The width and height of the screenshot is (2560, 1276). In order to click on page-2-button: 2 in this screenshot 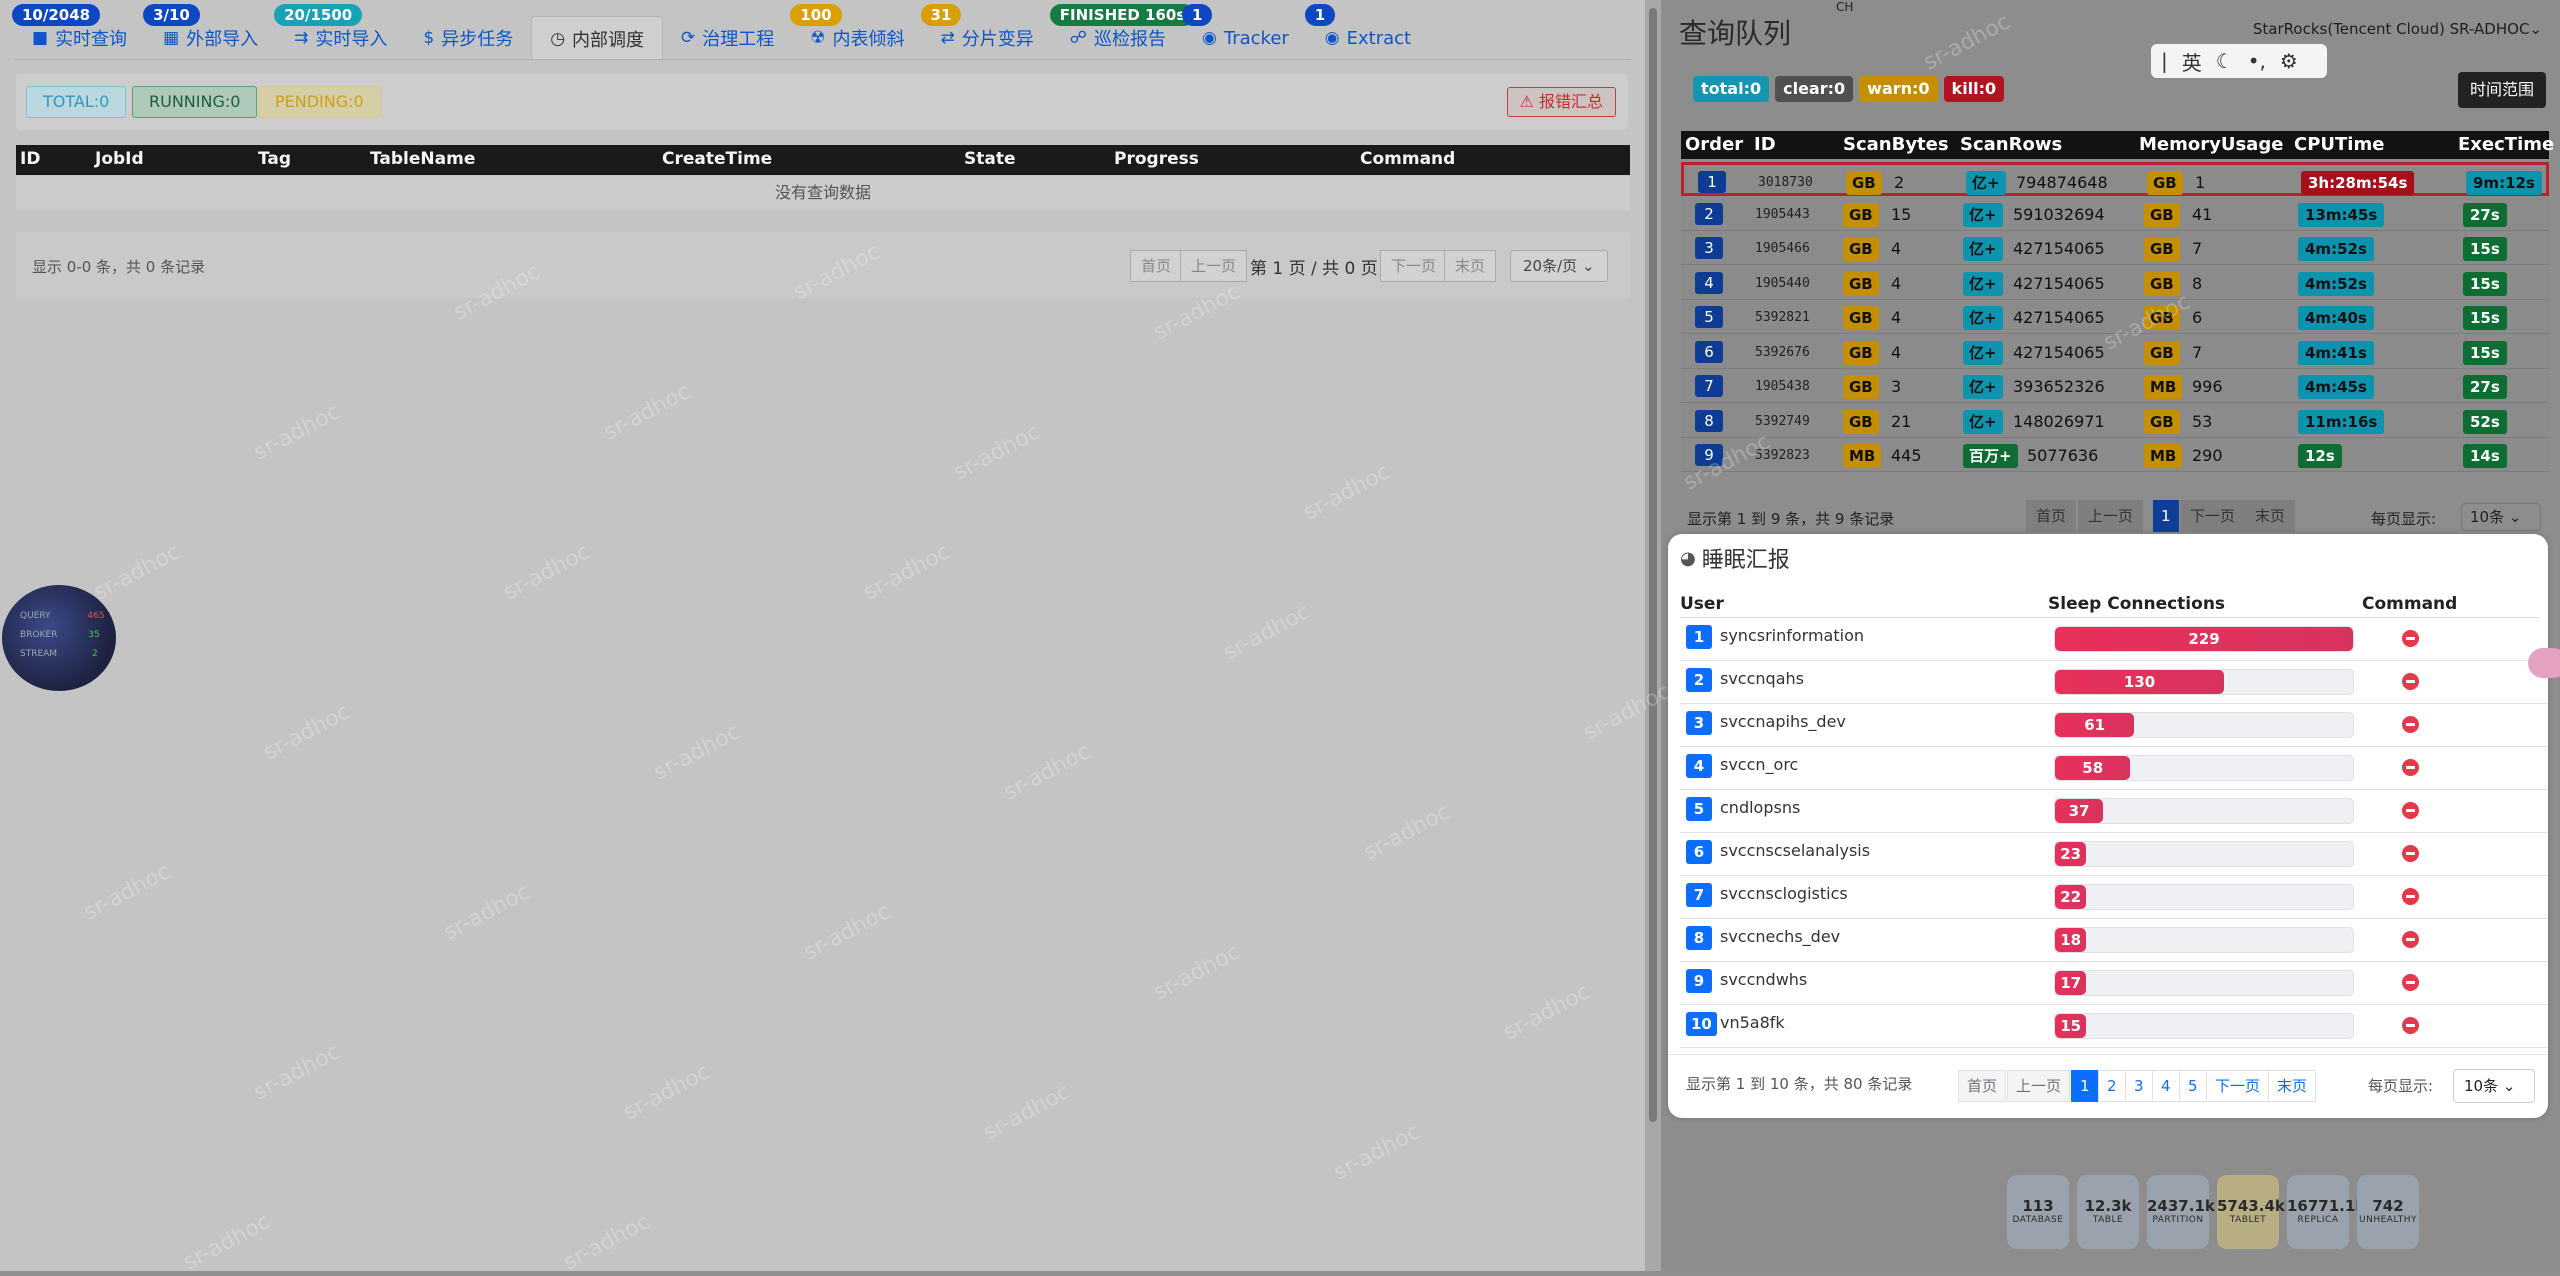, I will do `click(2112, 1086)`.